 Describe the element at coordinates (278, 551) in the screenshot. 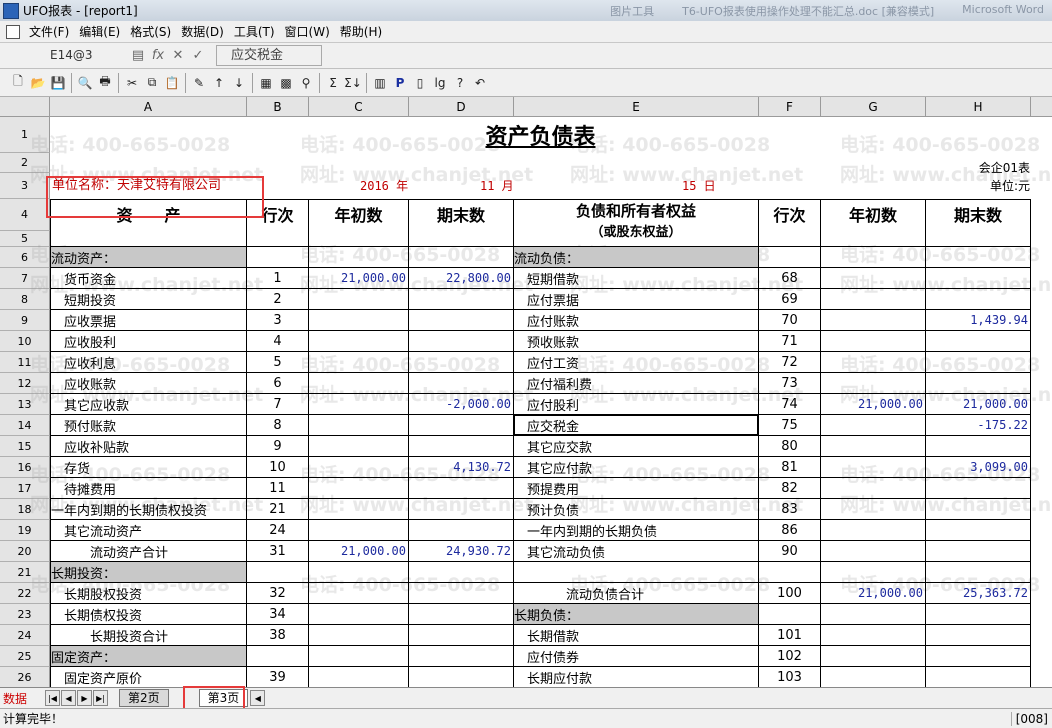

I see `asset-line-no-cell: 31` at that location.